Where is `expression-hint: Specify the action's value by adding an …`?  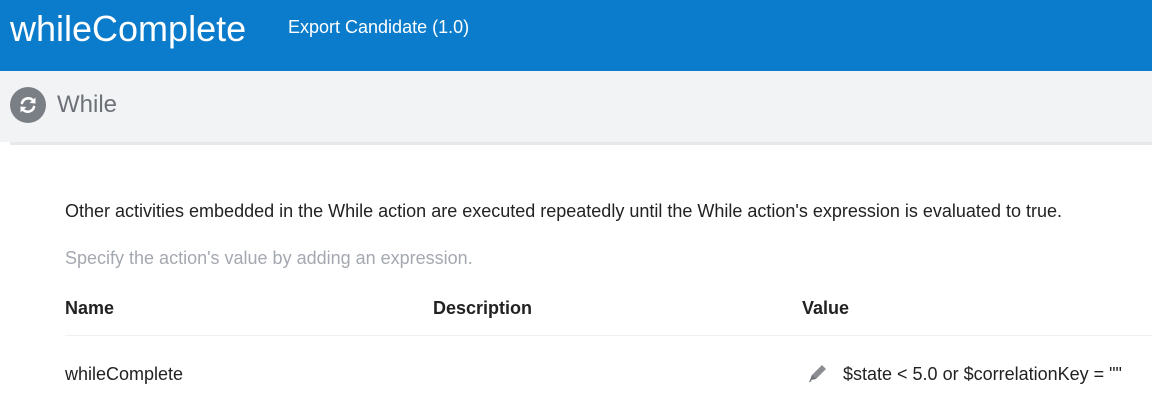 expression-hint: Specify the action's value by adding an … is located at coordinates (269, 258).